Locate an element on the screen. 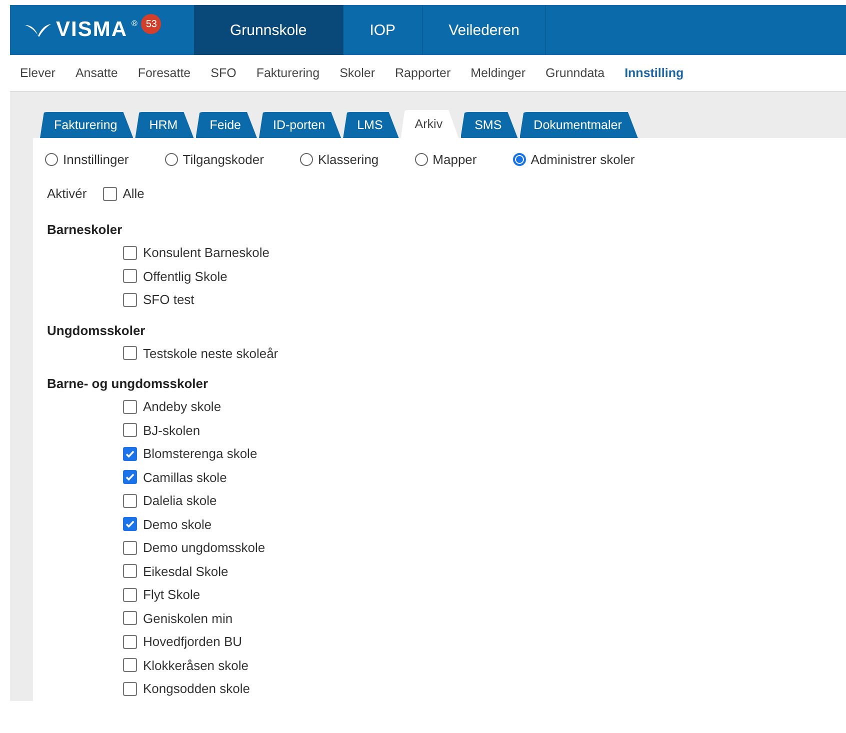 The width and height of the screenshot is (846, 733). checkbox-label: Flyt Skole is located at coordinates (171, 594).